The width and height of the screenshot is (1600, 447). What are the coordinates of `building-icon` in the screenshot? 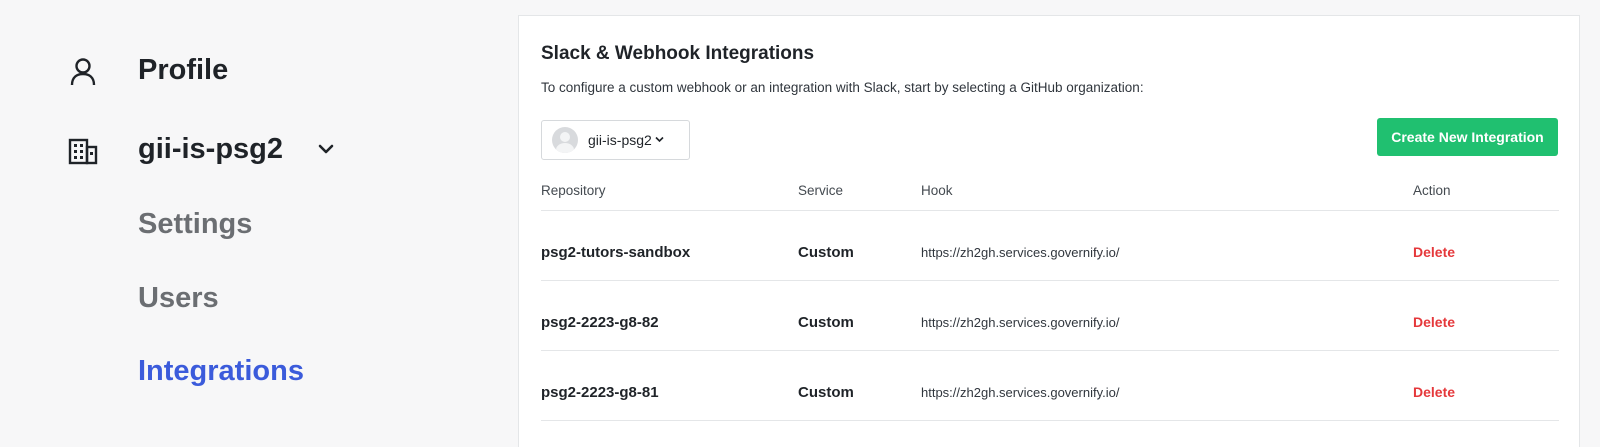 It's located at (83, 151).